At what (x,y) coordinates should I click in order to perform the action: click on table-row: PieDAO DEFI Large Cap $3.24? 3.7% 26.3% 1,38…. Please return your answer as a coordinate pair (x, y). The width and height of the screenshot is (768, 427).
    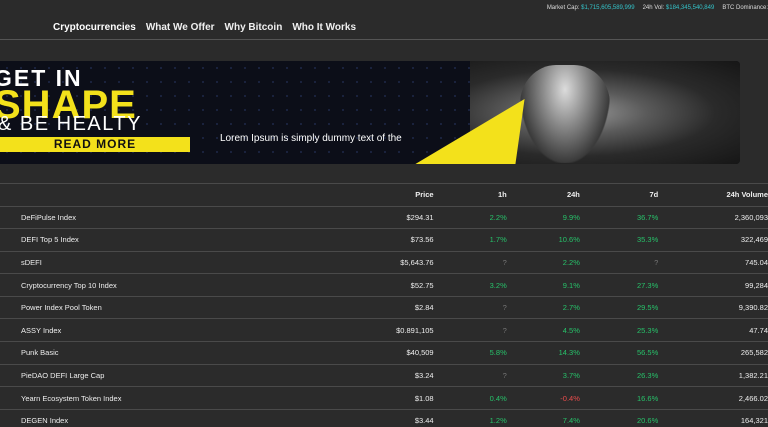
    Looking at the image, I should click on (384, 375).